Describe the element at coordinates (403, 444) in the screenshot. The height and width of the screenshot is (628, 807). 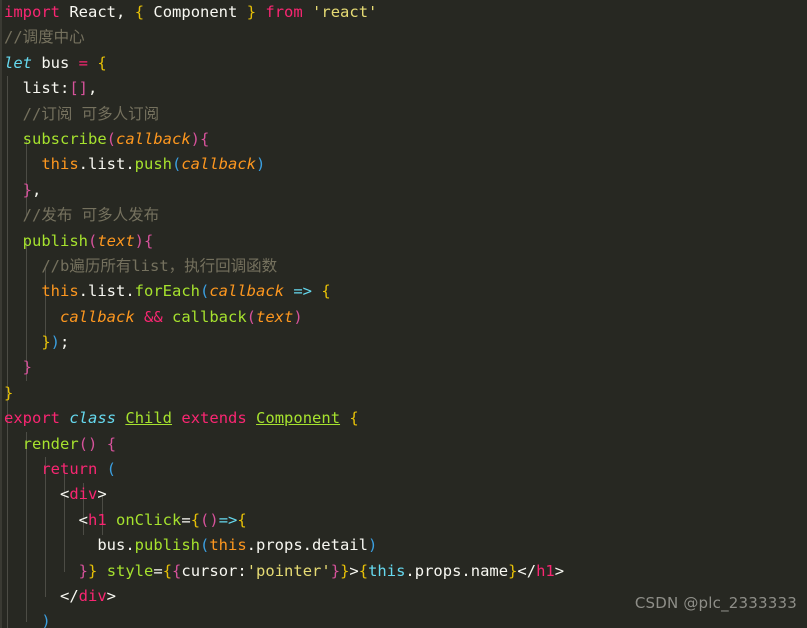
I see `code-line: render() {` at that location.